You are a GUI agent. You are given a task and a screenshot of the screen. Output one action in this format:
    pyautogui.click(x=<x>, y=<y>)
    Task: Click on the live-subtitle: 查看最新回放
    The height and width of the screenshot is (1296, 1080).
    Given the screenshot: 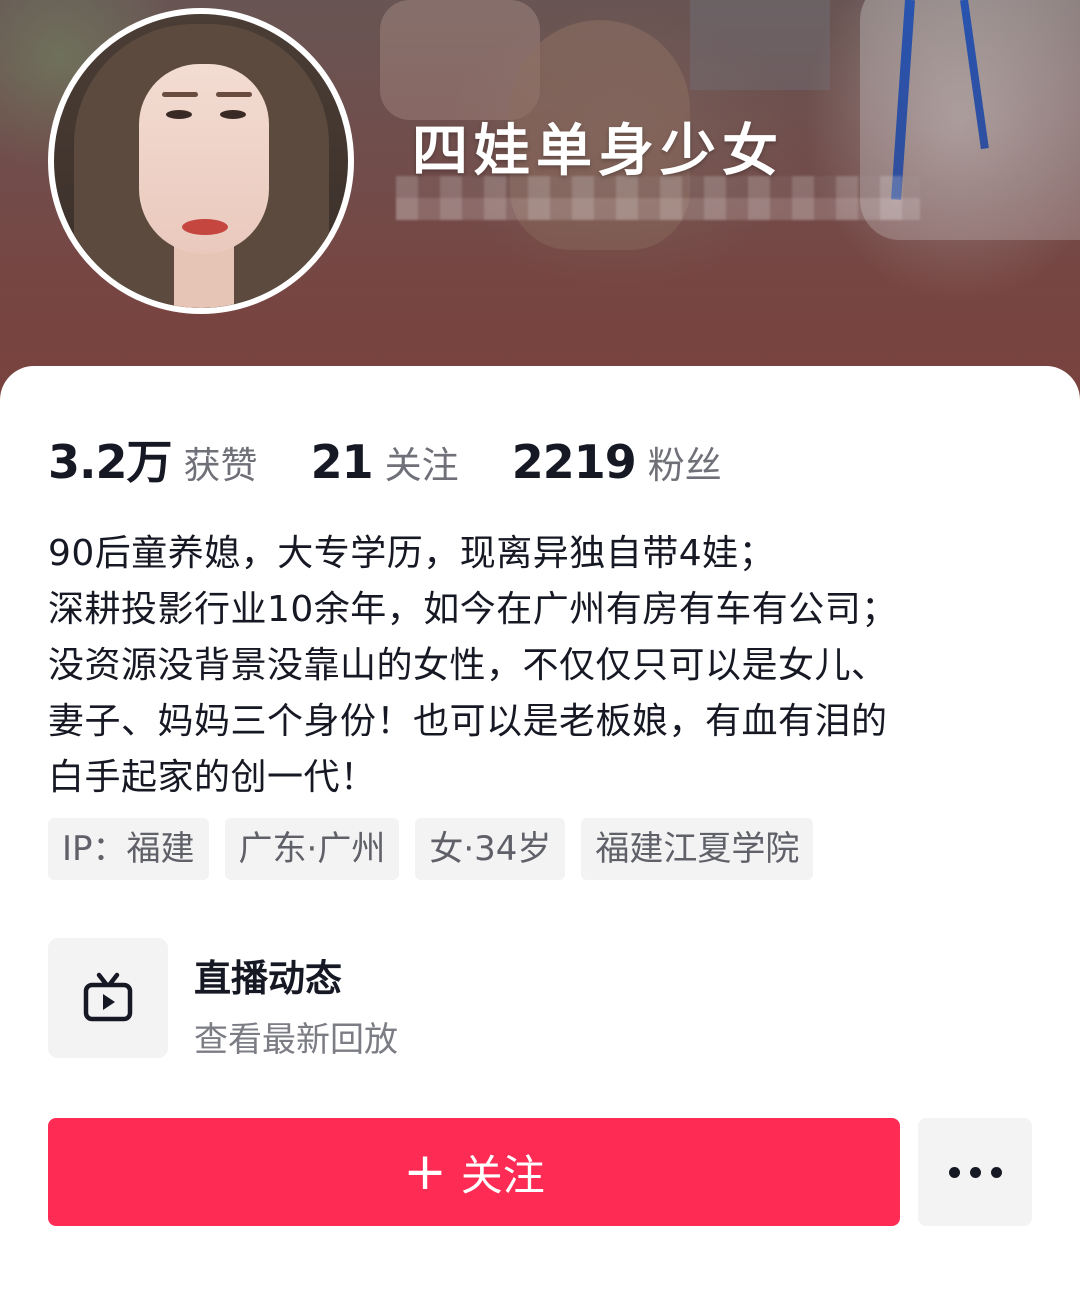 What is the action you would take?
    pyautogui.click(x=296, y=1040)
    